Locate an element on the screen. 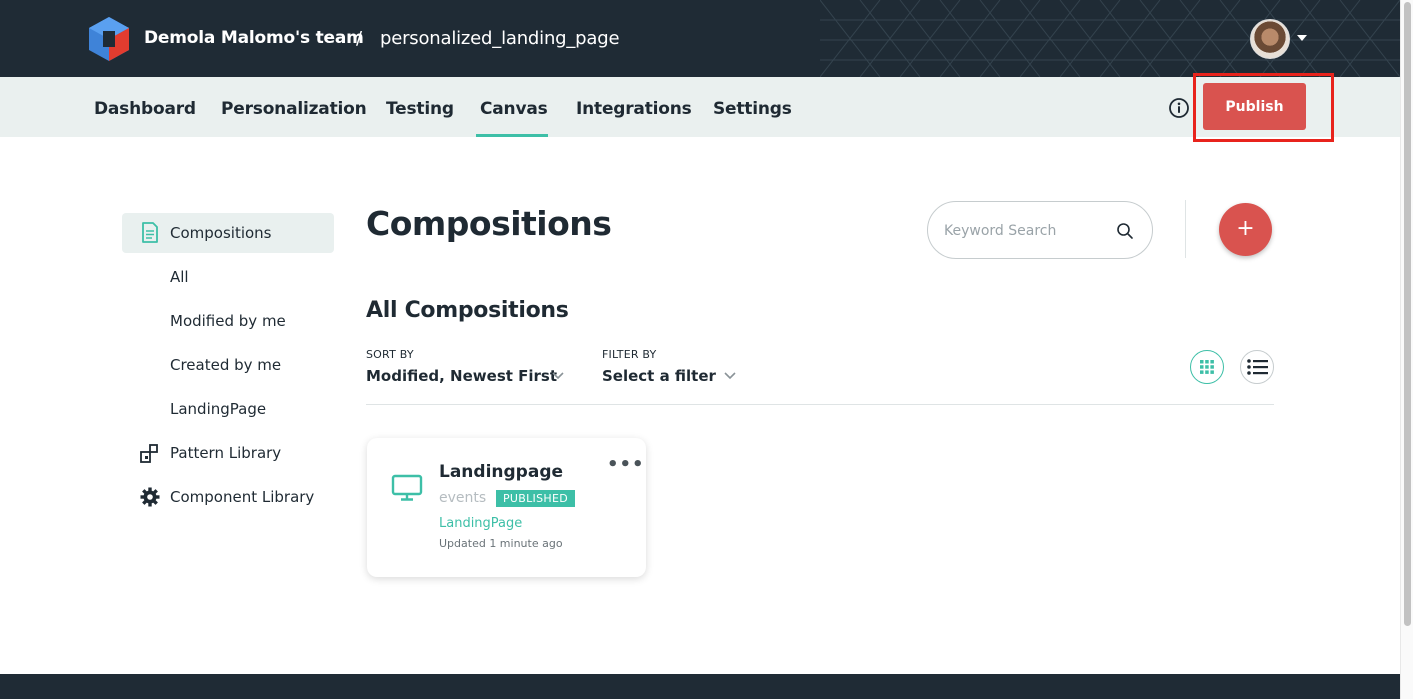 This screenshot has width=1413, height=699. search-box is located at coordinates (1040, 230).